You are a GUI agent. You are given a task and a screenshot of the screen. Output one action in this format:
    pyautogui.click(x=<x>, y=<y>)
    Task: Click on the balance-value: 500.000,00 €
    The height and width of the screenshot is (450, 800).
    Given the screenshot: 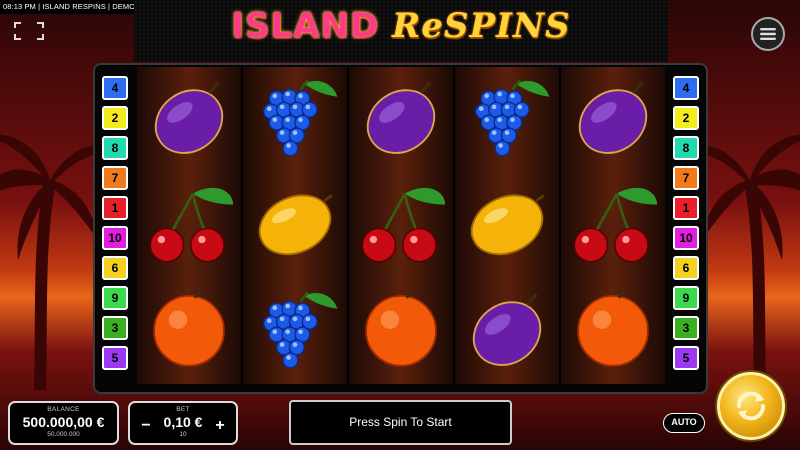 What is the action you would take?
    pyautogui.click(x=63, y=422)
    